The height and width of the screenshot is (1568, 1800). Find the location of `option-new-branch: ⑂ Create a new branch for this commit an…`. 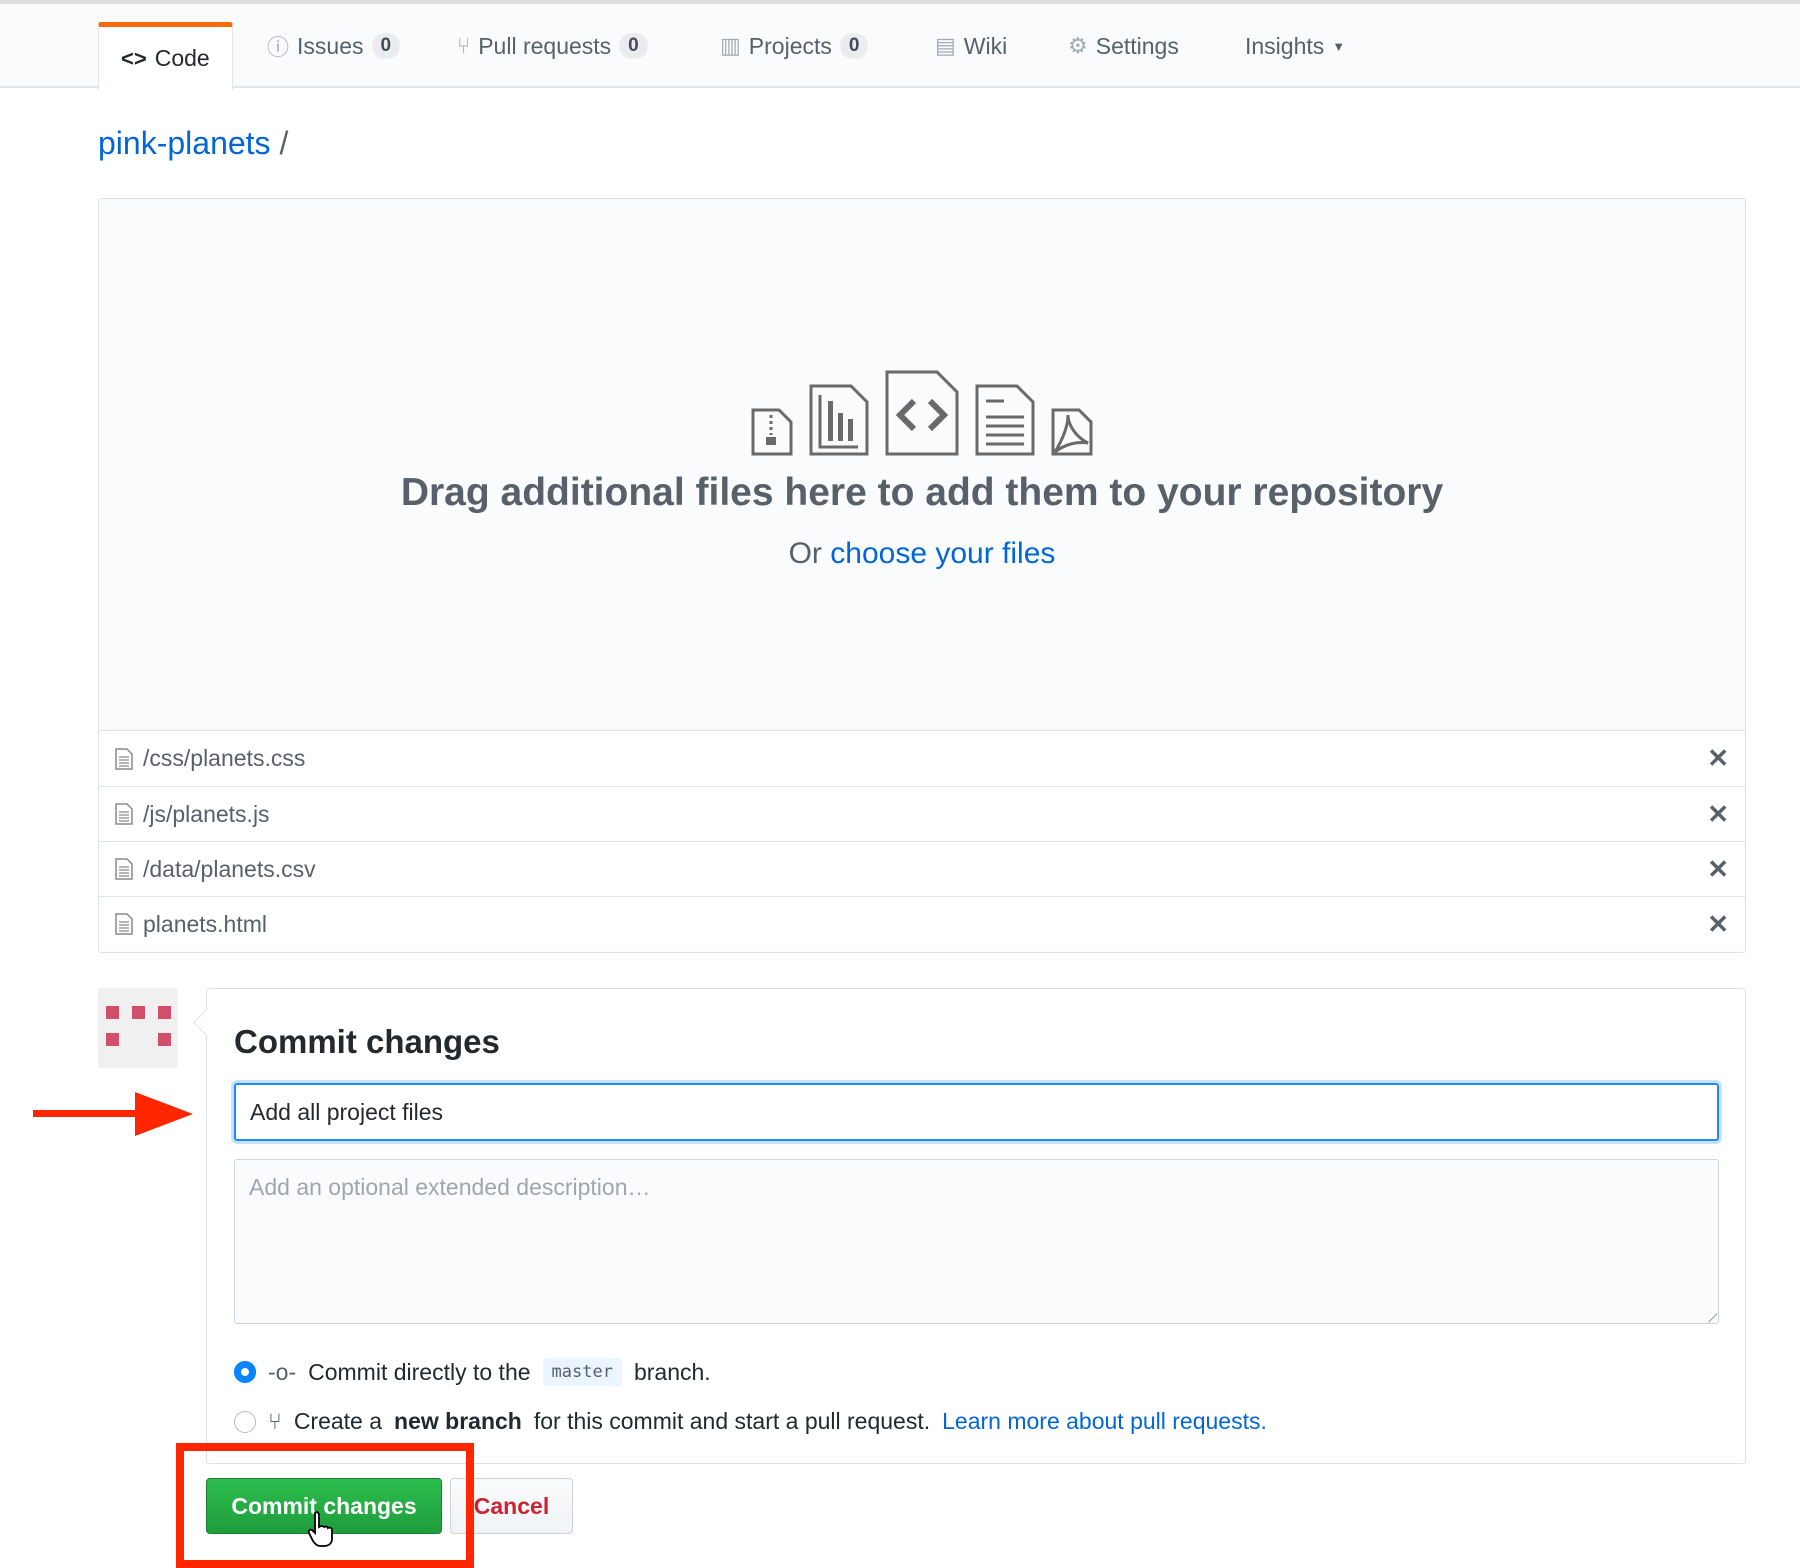

option-new-branch: ⑂ Create a new branch for this commit an… is located at coordinates (750, 1421).